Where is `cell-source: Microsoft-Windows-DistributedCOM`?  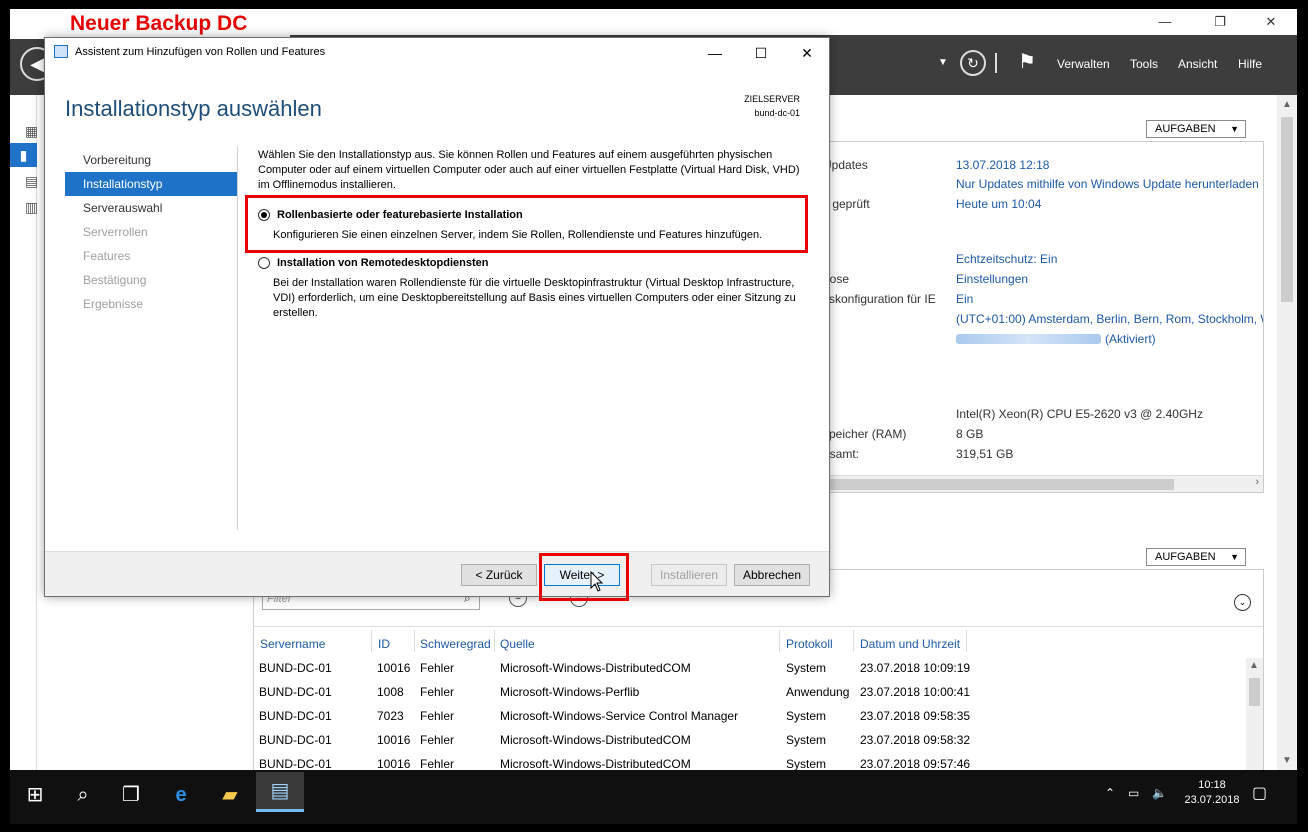 cell-source: Microsoft-Windows-DistributedCOM is located at coordinates (595, 668).